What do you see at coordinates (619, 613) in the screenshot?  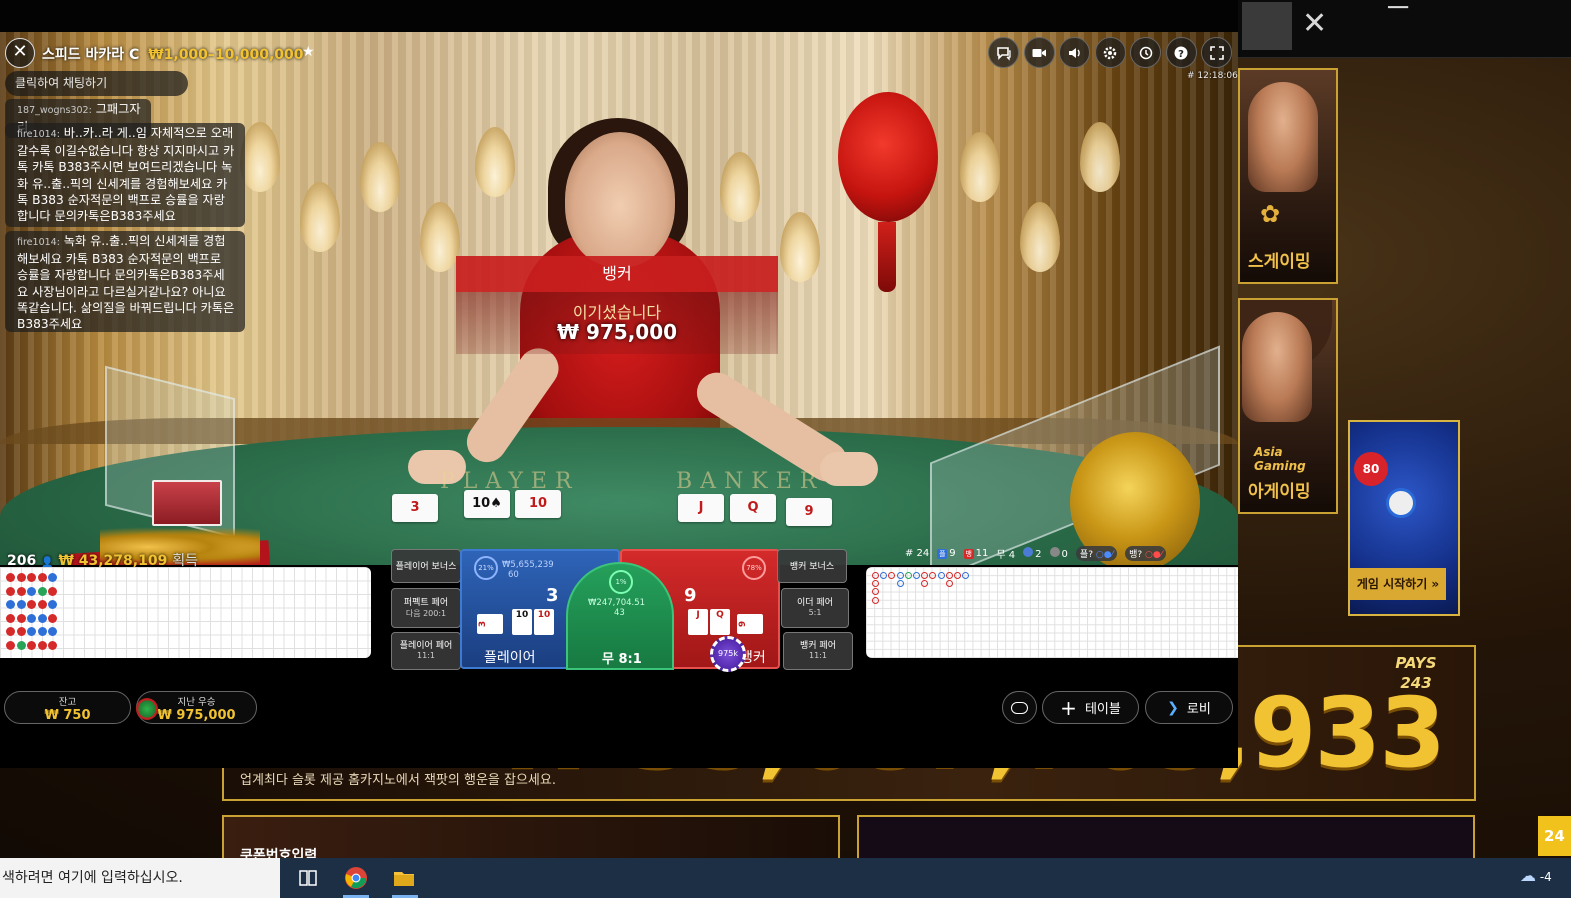 I see `tie-bet-count: 43` at bounding box center [619, 613].